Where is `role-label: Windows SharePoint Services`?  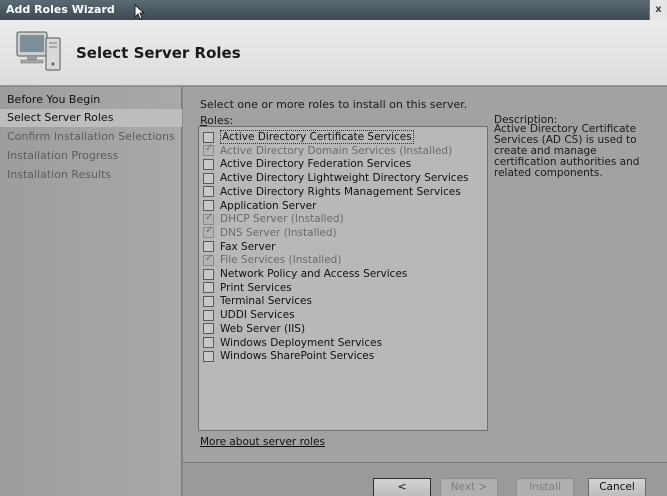 role-label: Windows SharePoint Services is located at coordinates (297, 356).